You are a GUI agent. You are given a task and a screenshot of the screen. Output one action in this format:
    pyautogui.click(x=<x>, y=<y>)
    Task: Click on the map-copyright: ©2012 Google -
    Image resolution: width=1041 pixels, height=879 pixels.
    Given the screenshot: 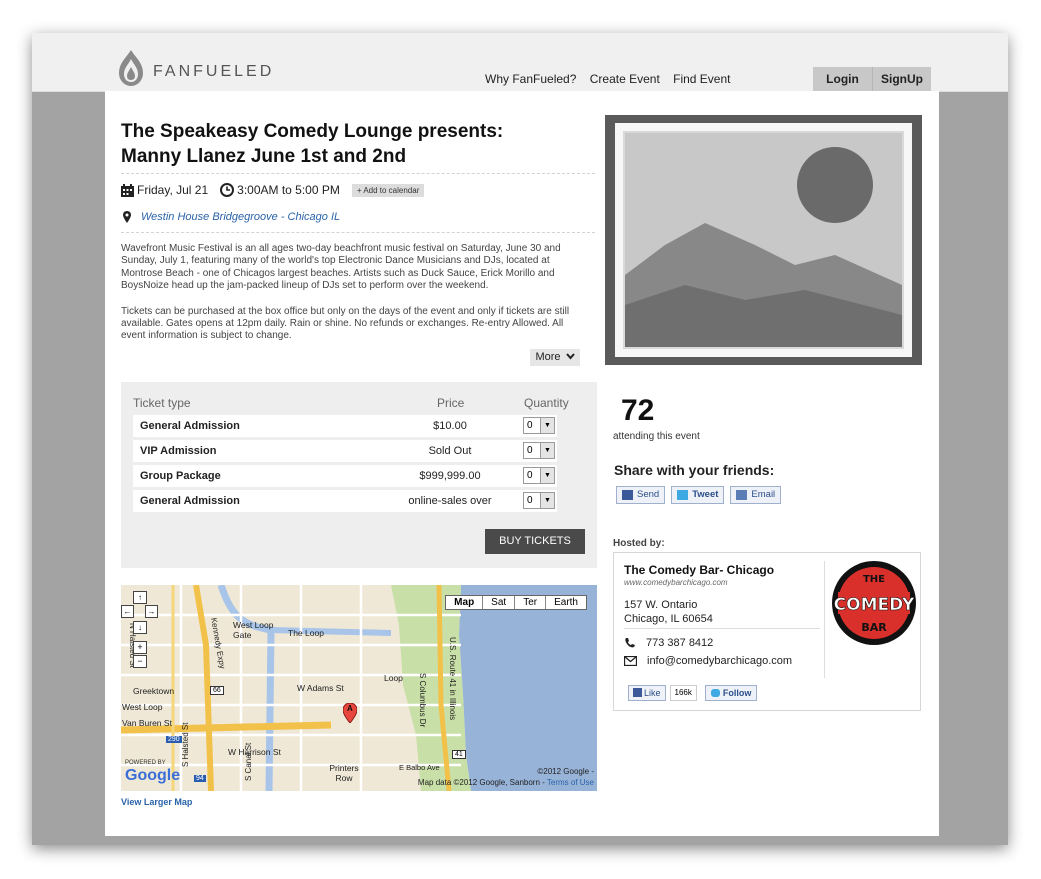 What is the action you would take?
    pyautogui.click(x=565, y=771)
    